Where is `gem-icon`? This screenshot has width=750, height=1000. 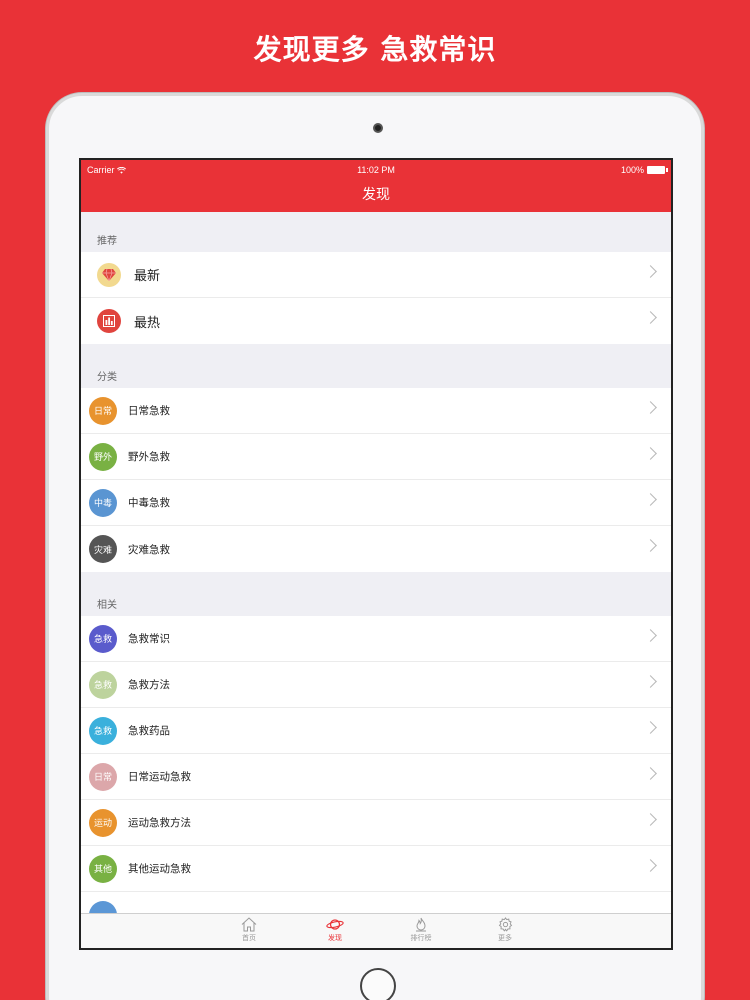
gem-icon is located at coordinates (109, 274).